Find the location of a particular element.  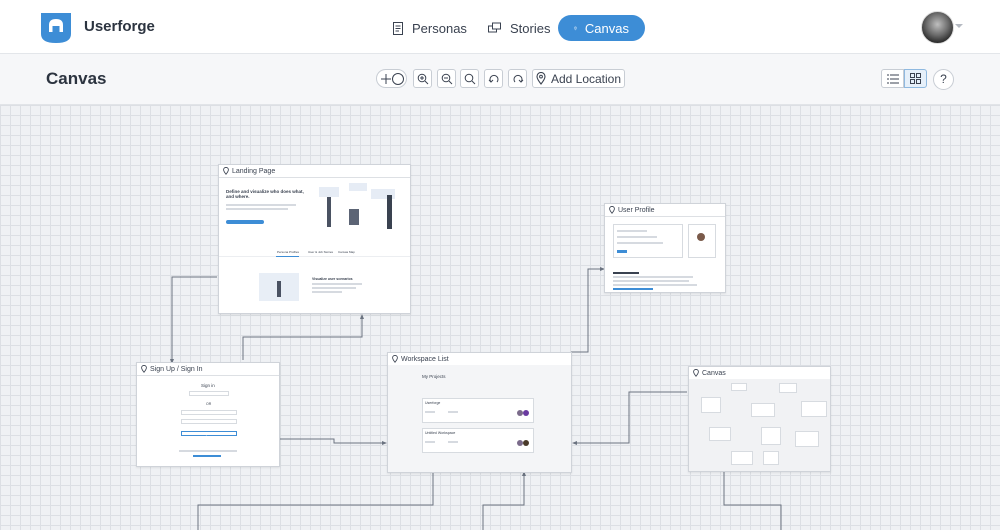

sign-up-preview: Sign in OR Sign In is located at coordinates (208, 420).